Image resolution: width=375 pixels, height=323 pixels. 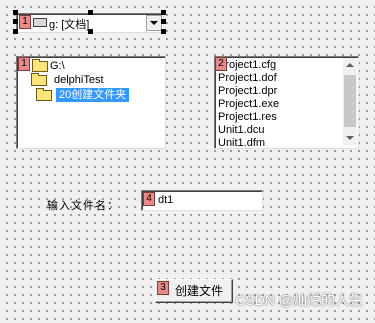 I want to click on filename-label: 输入文件名：, so click(x=83, y=206).